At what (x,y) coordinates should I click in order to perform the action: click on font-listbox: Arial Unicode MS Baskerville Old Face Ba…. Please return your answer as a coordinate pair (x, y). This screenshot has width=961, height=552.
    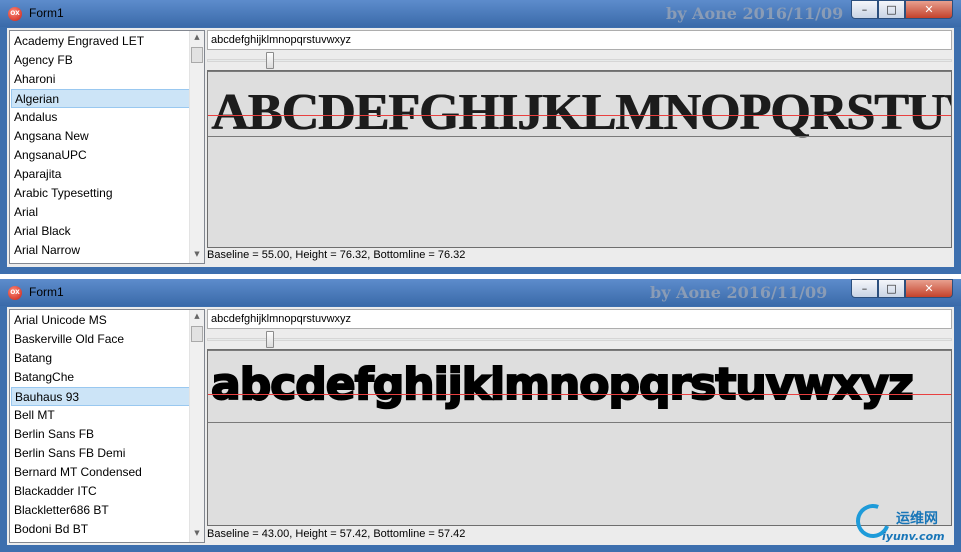
    Looking at the image, I should click on (107, 426).